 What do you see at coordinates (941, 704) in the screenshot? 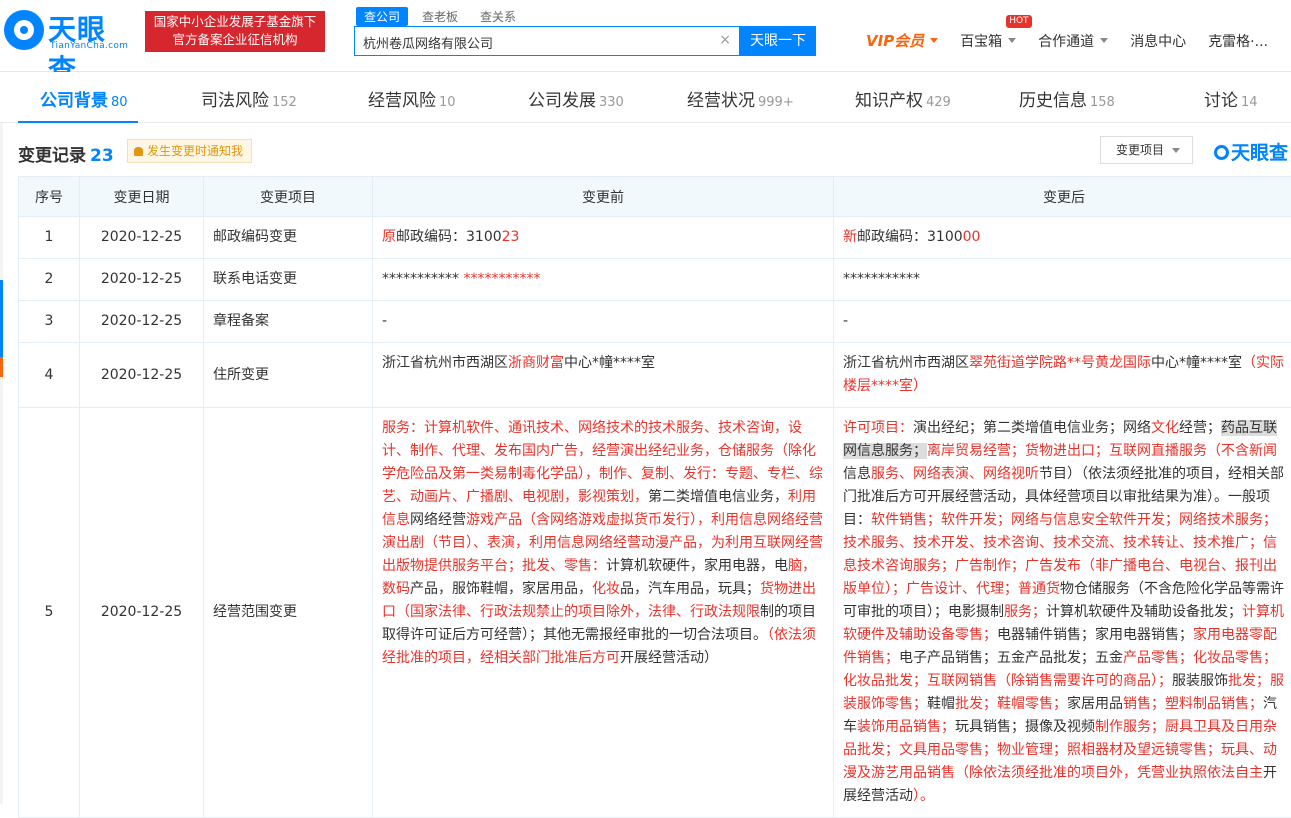
I see `diff-text: 鞋帽` at bounding box center [941, 704].